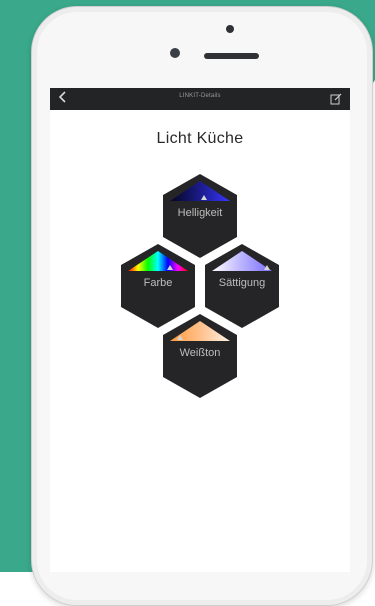 This screenshot has height=606, width=375. Describe the element at coordinates (231, 56) in the screenshot. I see `earpiece-speaker` at that location.